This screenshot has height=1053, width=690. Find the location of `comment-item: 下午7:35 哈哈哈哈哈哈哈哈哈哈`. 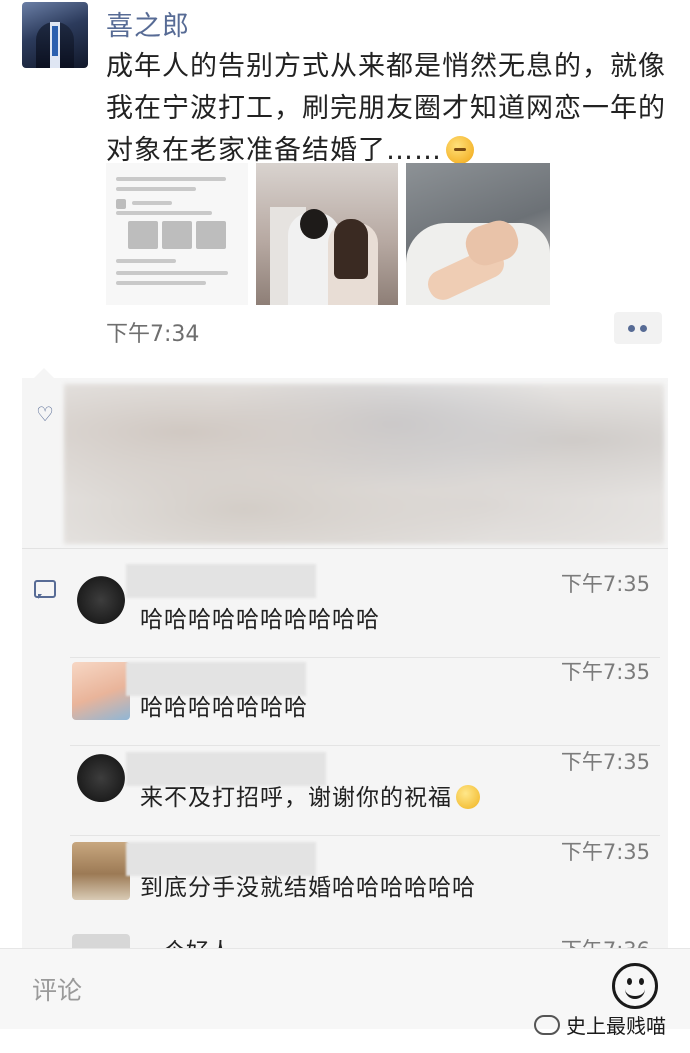

comment-item: 下午7:35 哈哈哈哈哈哈哈哈哈哈 is located at coordinates (365, 611).